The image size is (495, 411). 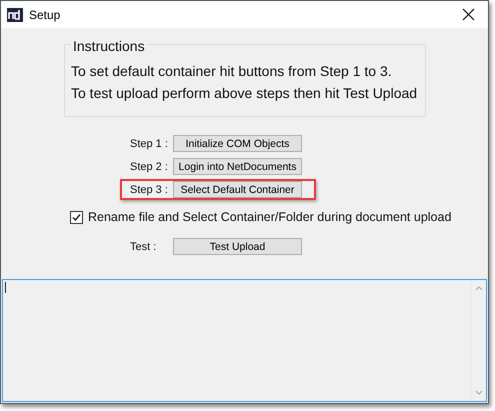 What do you see at coordinates (15, 15) in the screenshot?
I see `app-logo-icon` at bounding box center [15, 15].